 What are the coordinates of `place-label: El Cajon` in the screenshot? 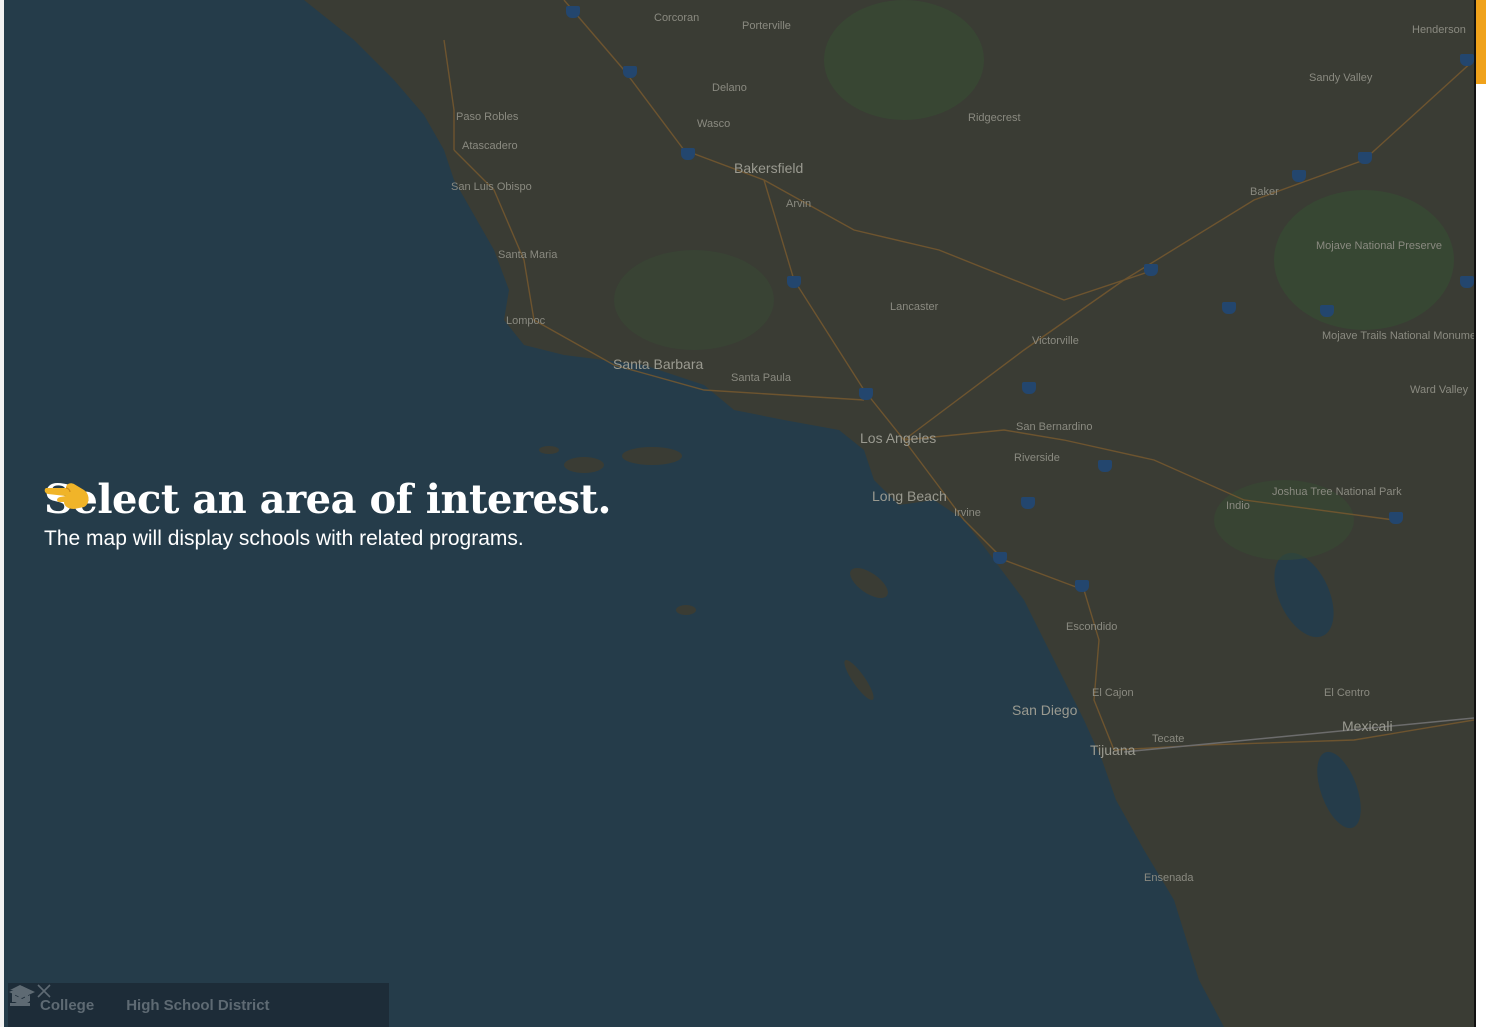 It's located at (1113, 693).